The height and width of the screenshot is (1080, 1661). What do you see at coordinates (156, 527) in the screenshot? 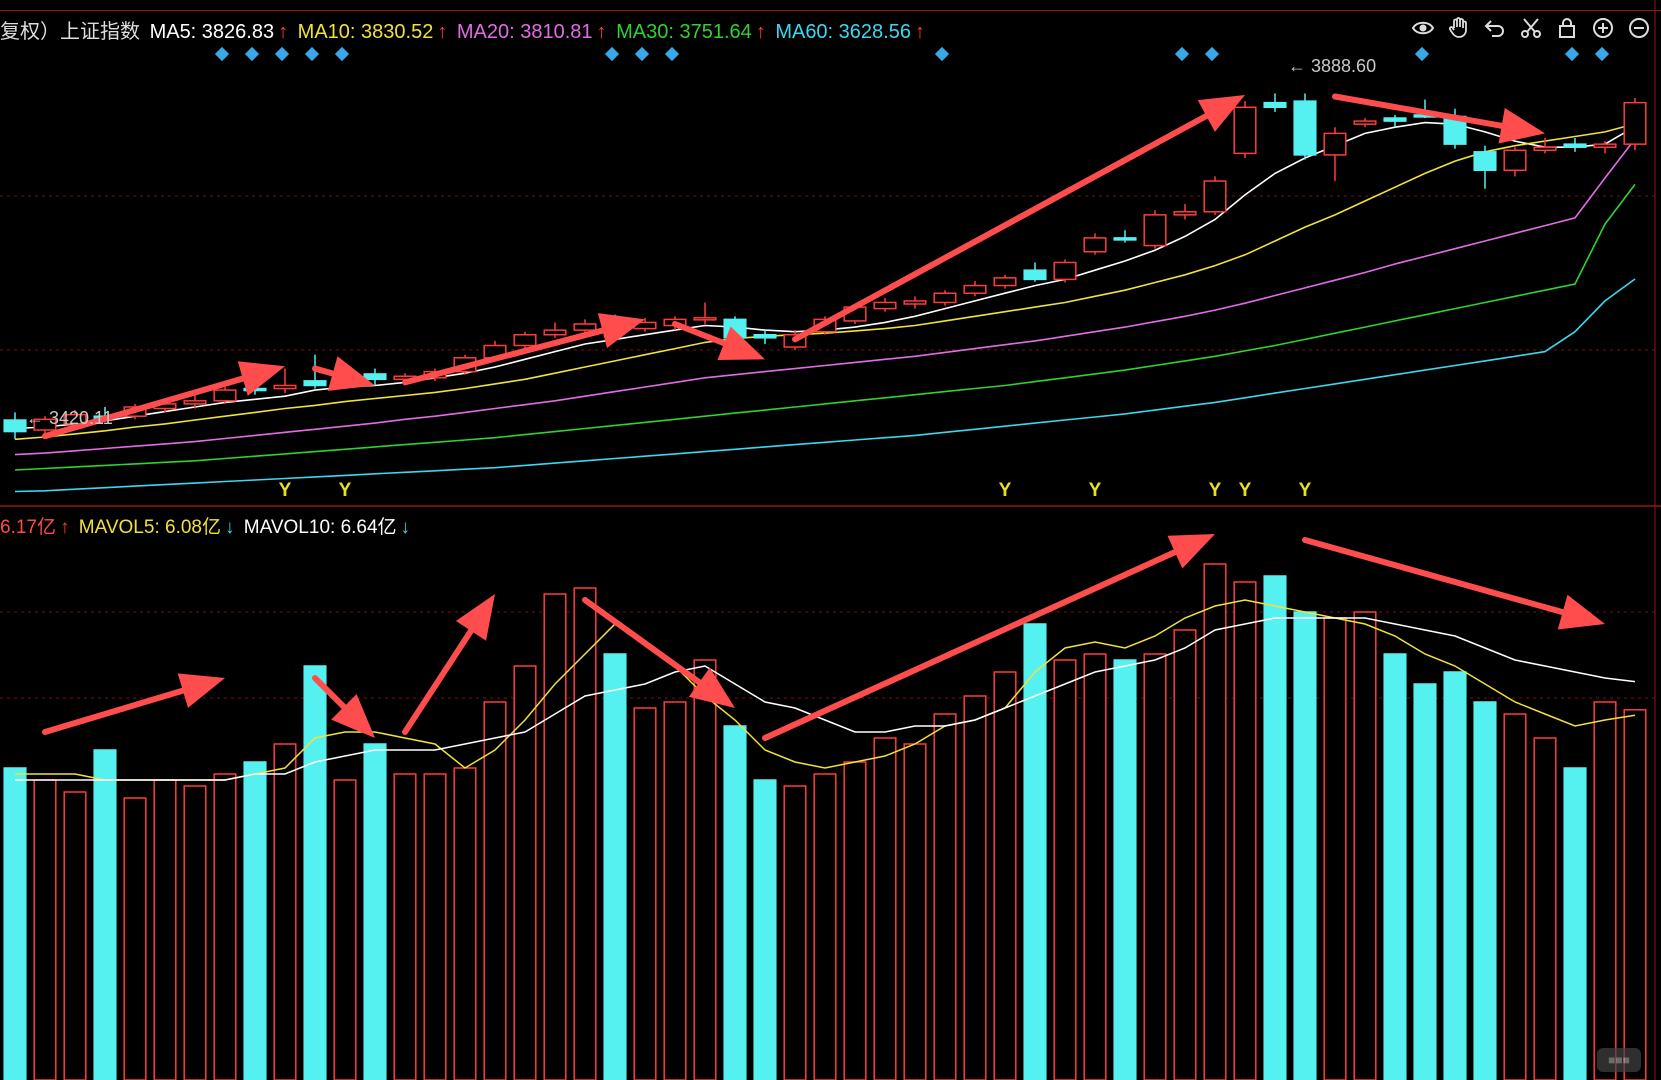
I see `mavol5-value: MAVOL5: 6.08亿 ↓` at bounding box center [156, 527].